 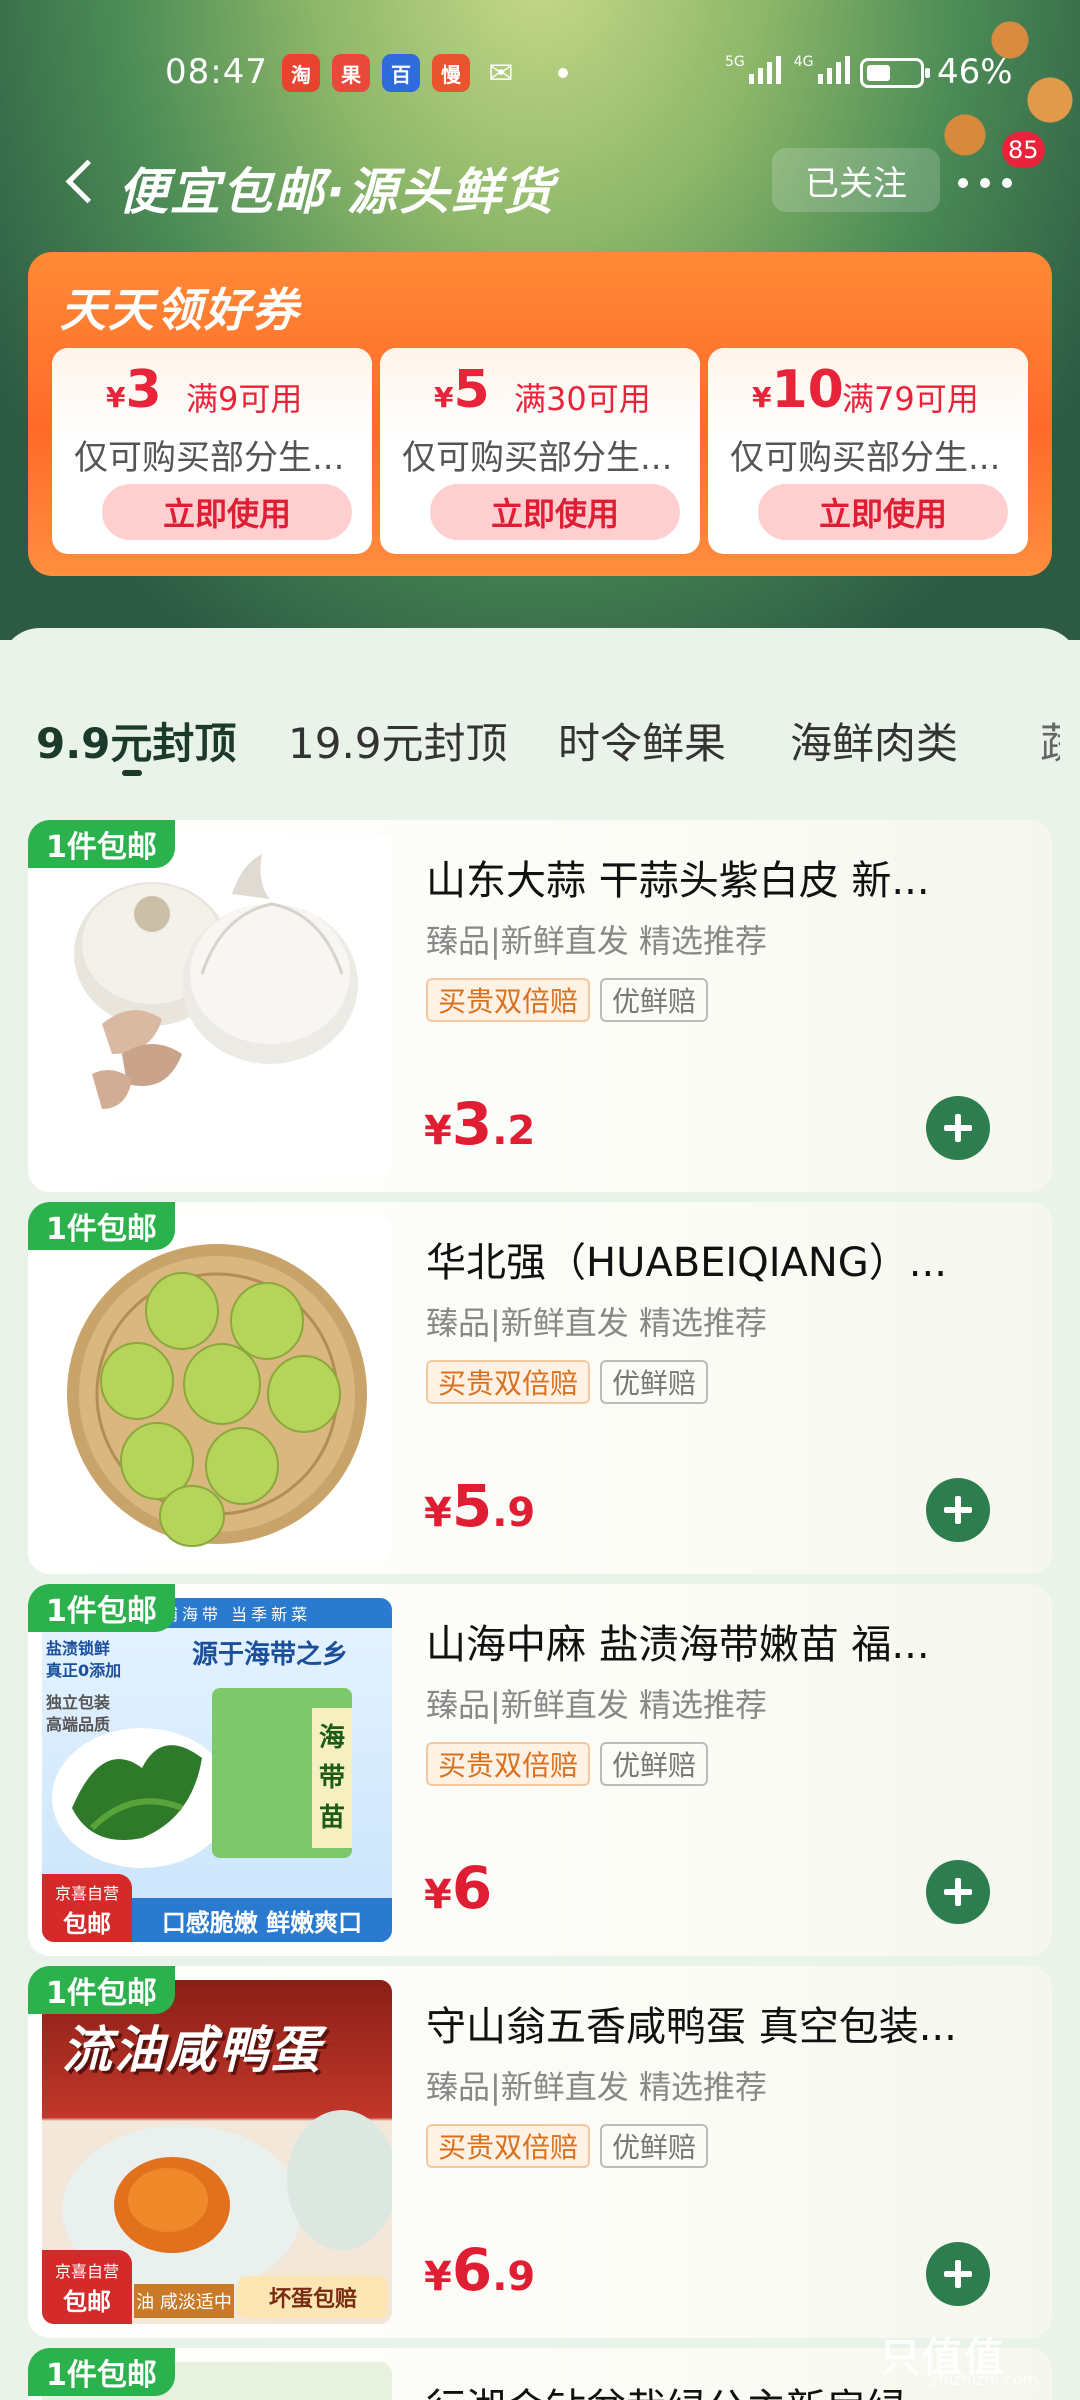 I want to click on network-5g-label: 5G, so click(x=735, y=62).